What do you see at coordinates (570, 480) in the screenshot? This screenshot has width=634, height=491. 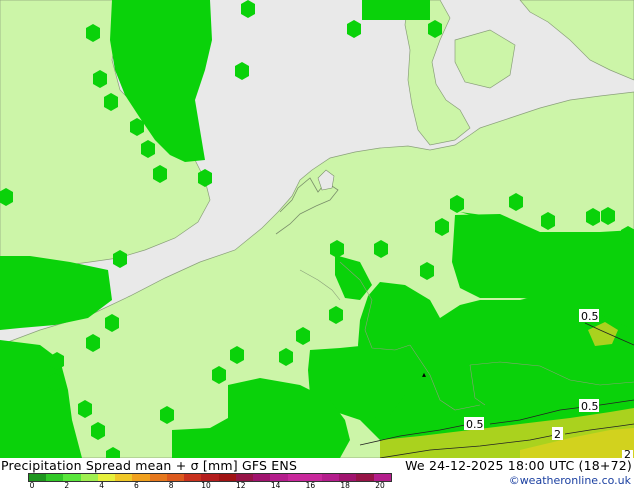 I see `credit-link: ©weatheronline.co.uk` at bounding box center [570, 480].